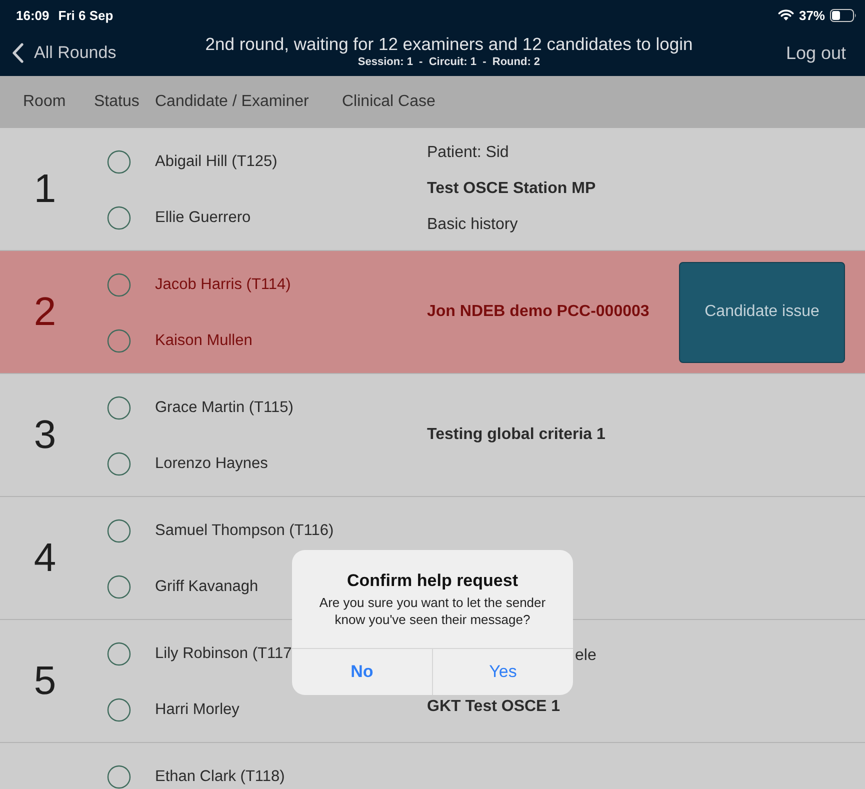  Describe the element at coordinates (432, 611) in the screenshot. I see `dialog-message: Are you sure you want to let the sender know you've seen their message?` at that location.